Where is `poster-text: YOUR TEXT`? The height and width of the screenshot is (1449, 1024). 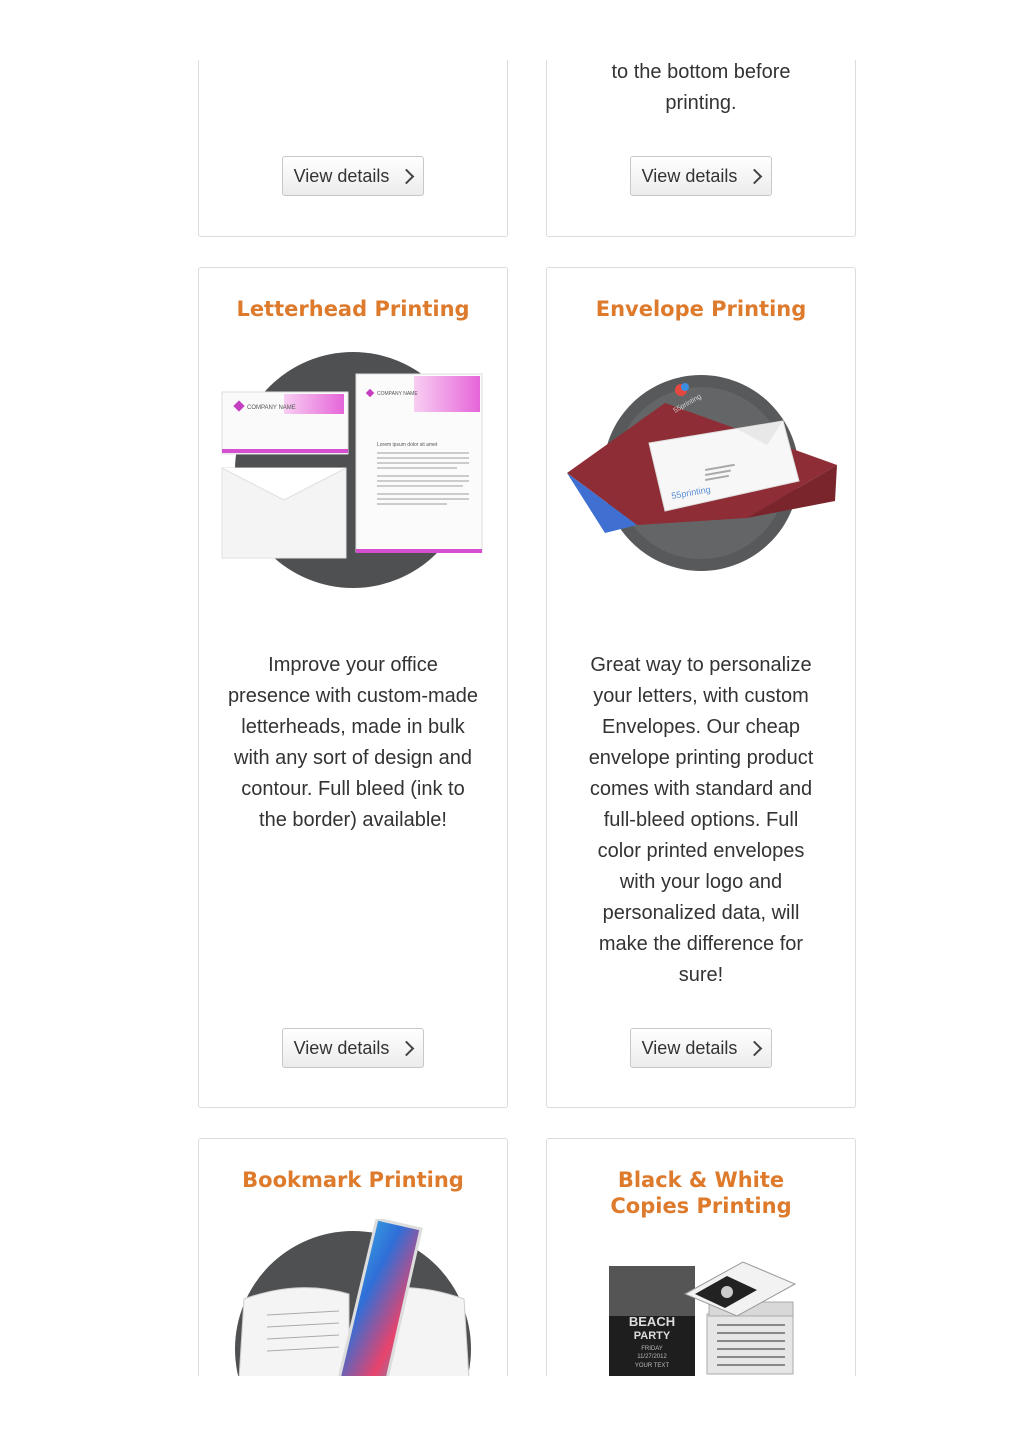
poster-text: YOUR TEXT is located at coordinates (652, 1366).